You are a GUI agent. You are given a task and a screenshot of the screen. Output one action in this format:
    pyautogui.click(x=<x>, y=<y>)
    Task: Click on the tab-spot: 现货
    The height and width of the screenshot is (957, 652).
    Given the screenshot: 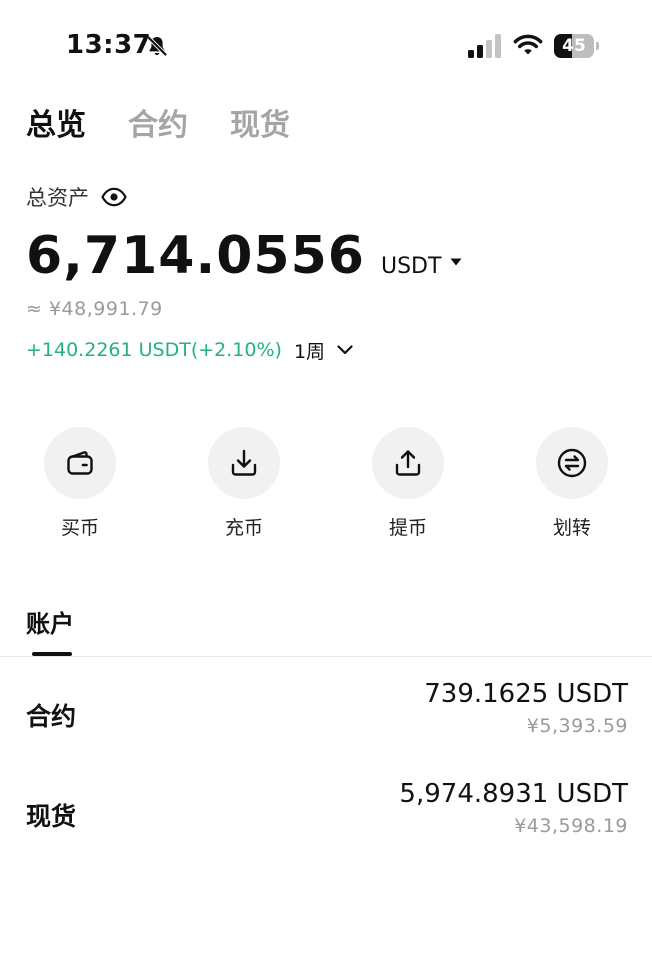 What is the action you would take?
    pyautogui.click(x=260, y=126)
    